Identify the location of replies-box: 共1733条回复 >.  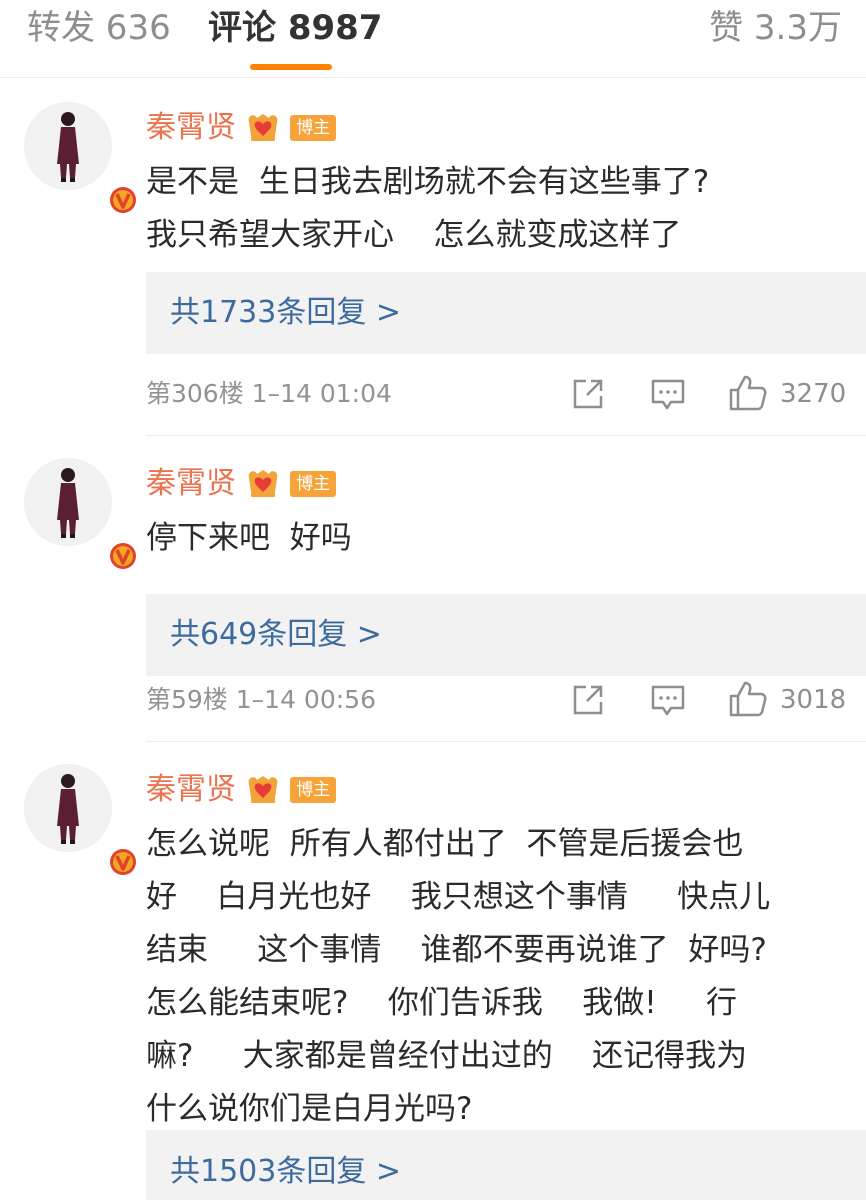
(506, 313).